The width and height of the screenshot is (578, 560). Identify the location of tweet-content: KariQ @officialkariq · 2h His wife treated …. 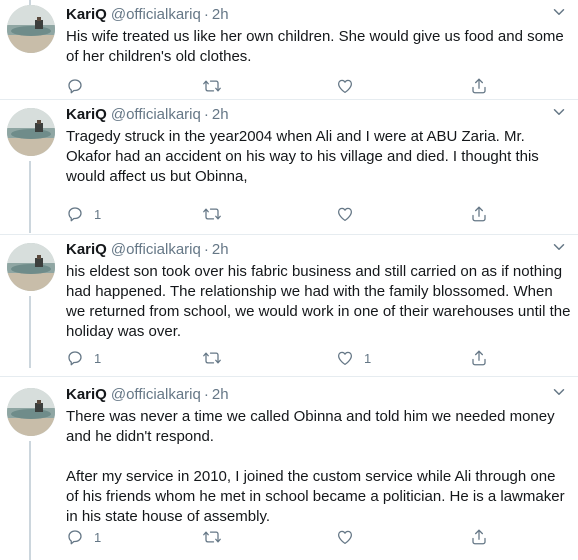
(319, 49).